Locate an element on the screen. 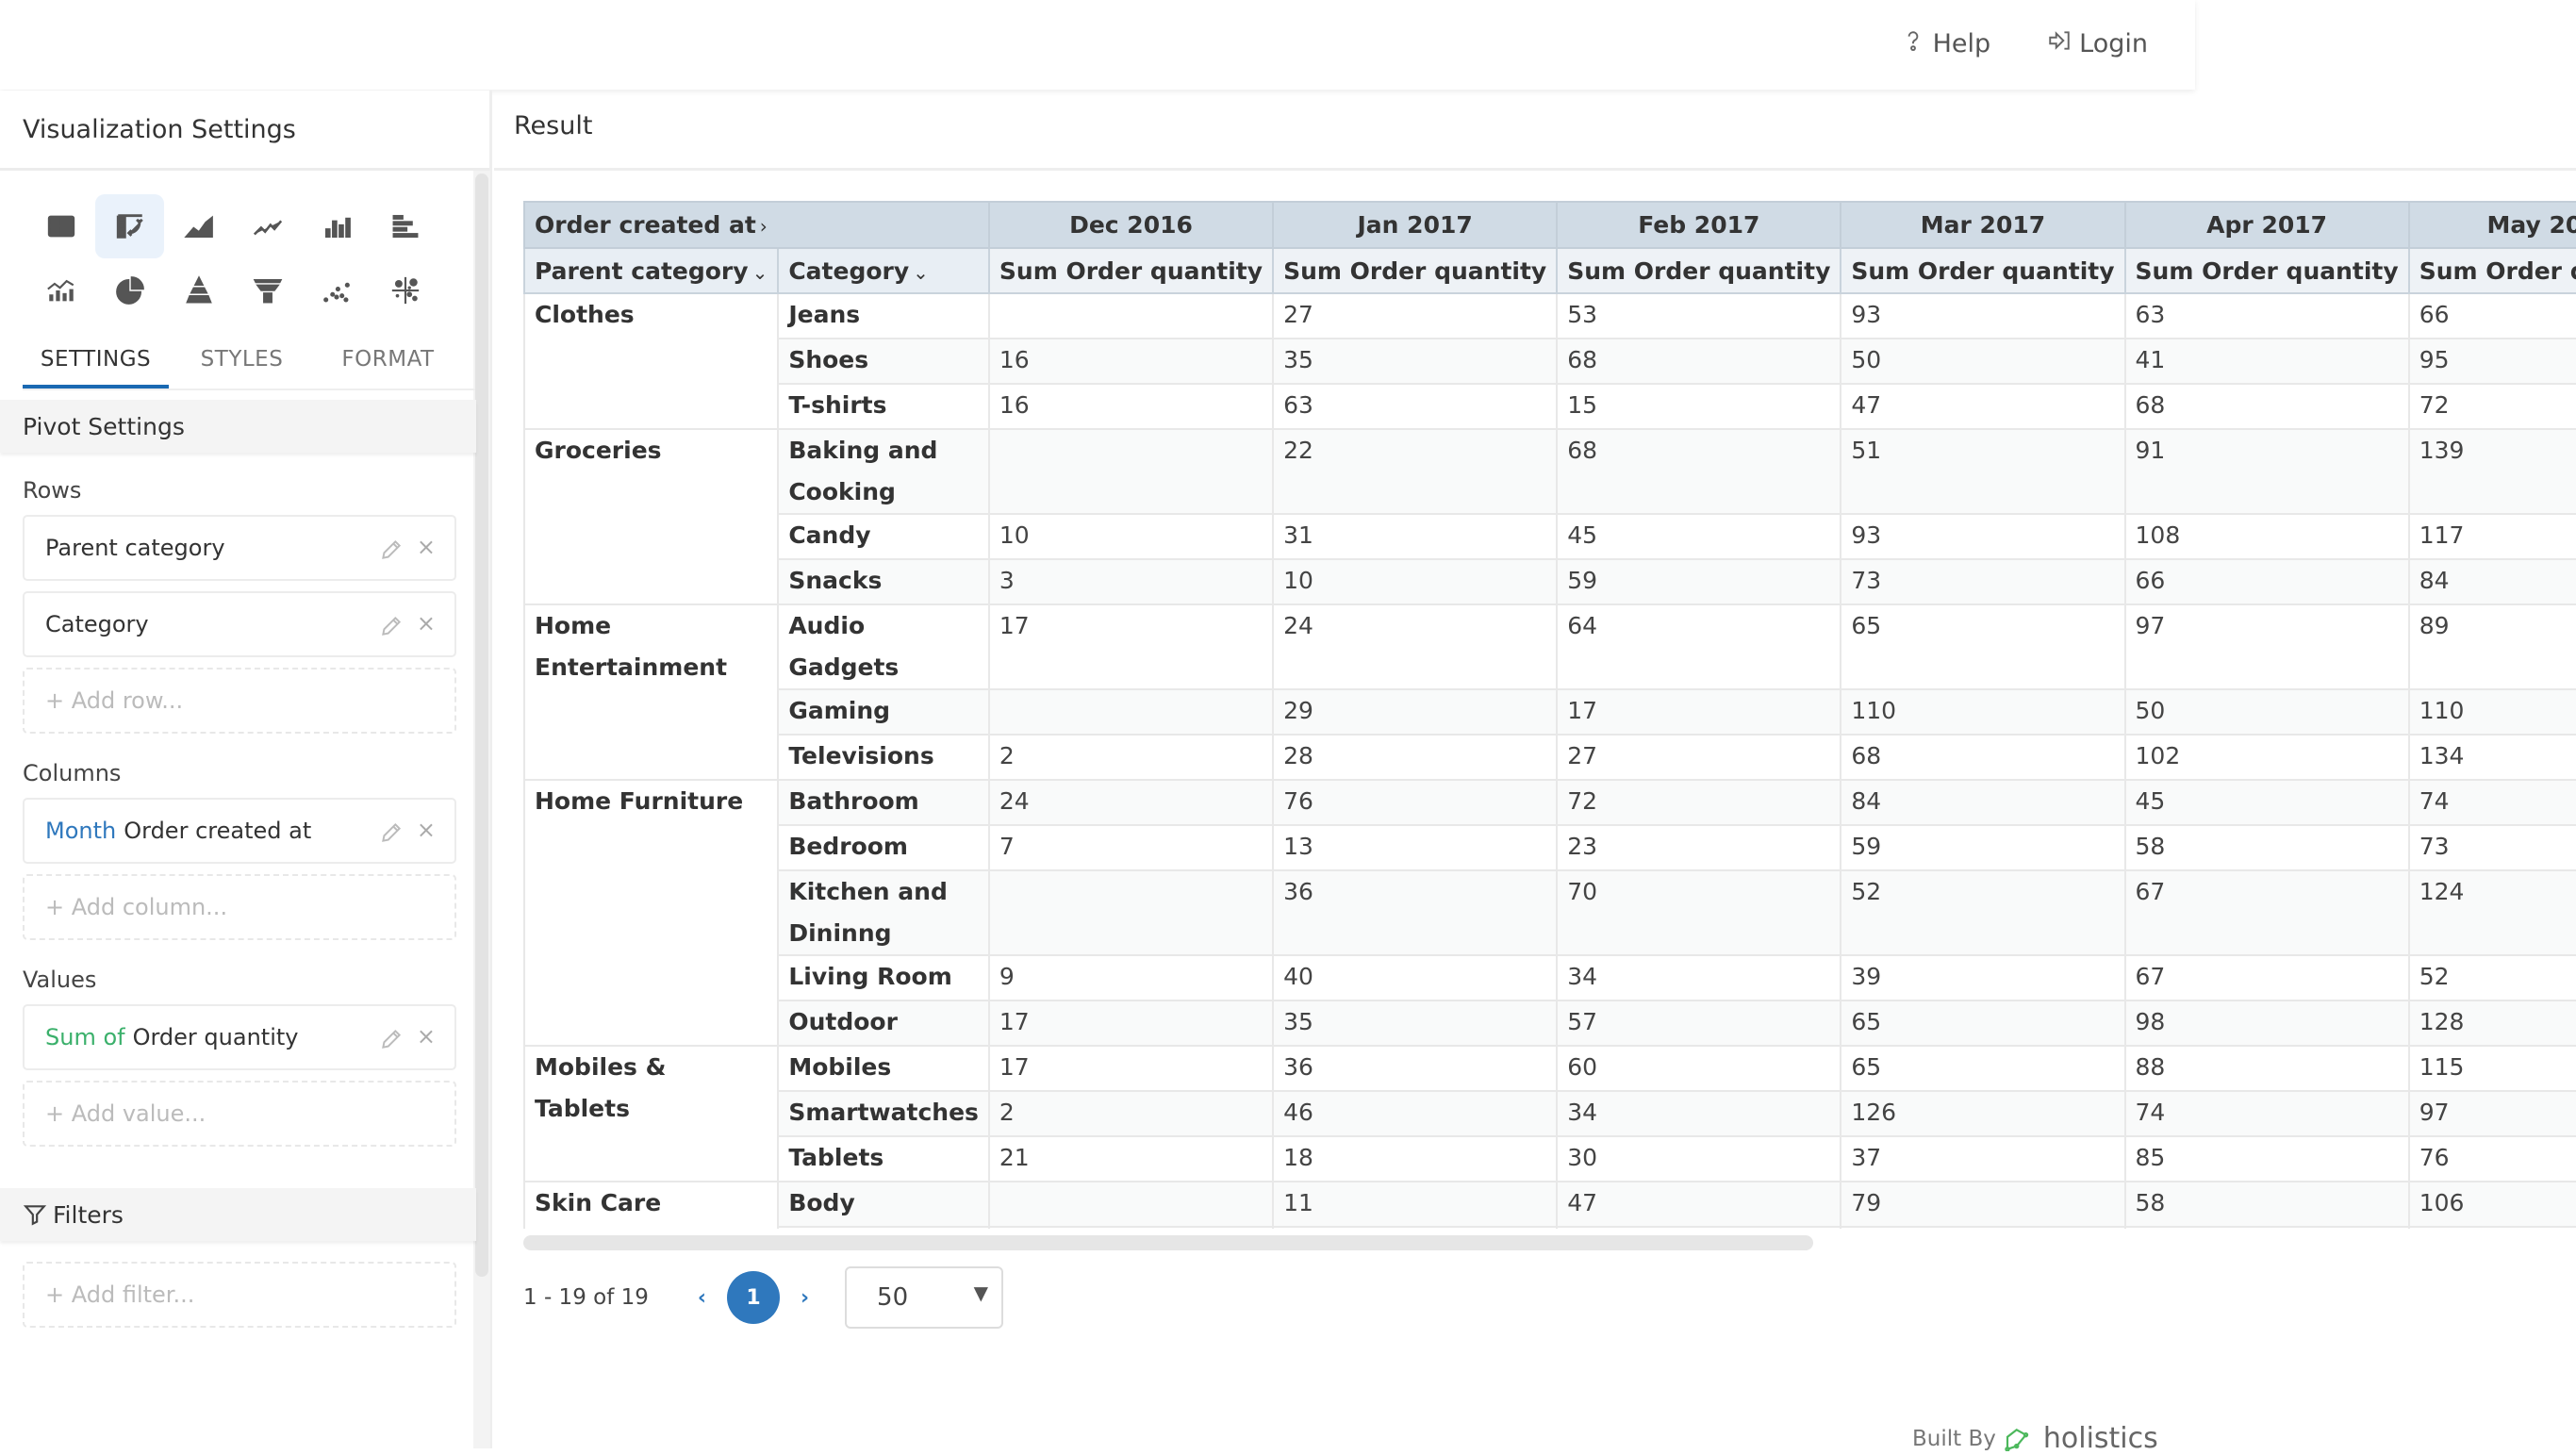 This screenshot has width=2576, height=1455. value-cell: 79 is located at coordinates (1983, 1204).